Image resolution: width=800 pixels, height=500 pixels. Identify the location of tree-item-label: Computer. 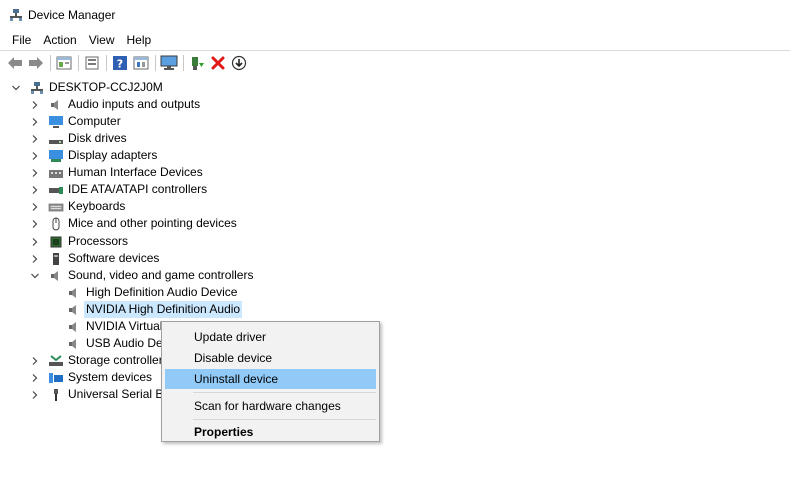
(94, 121).